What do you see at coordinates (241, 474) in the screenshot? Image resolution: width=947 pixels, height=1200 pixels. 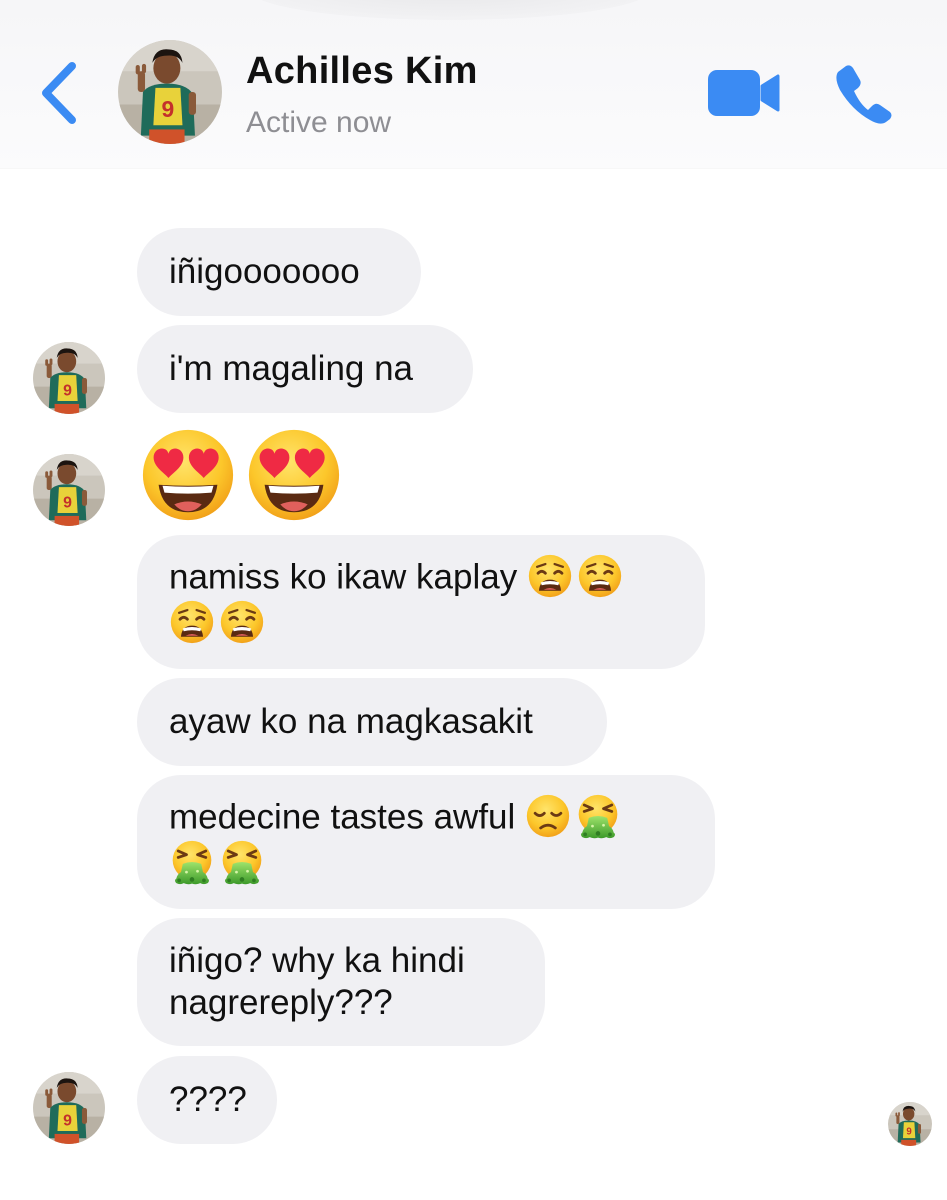 I see `emoji-message` at bounding box center [241, 474].